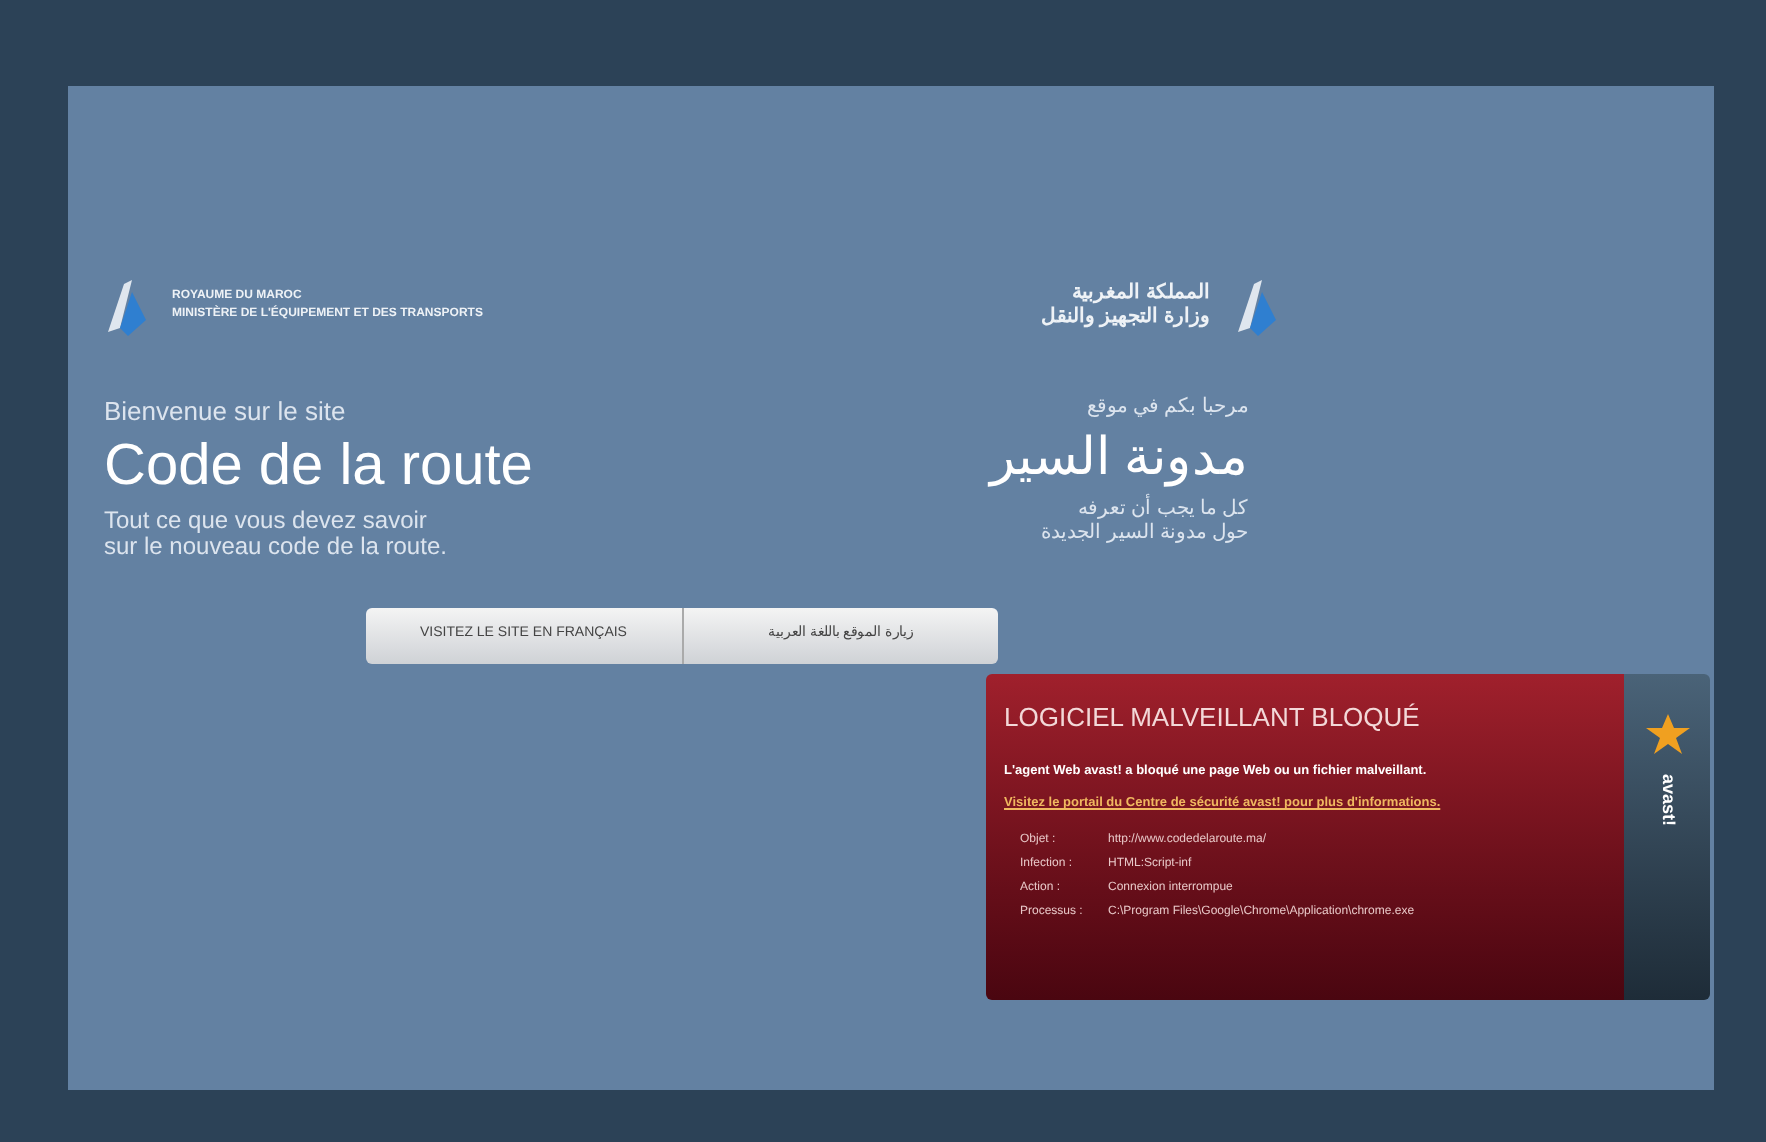 The image size is (1766, 1142). Describe the element at coordinates (226, 412) in the screenshot. I see `welcome-text: Bienvenue sur le site` at that location.